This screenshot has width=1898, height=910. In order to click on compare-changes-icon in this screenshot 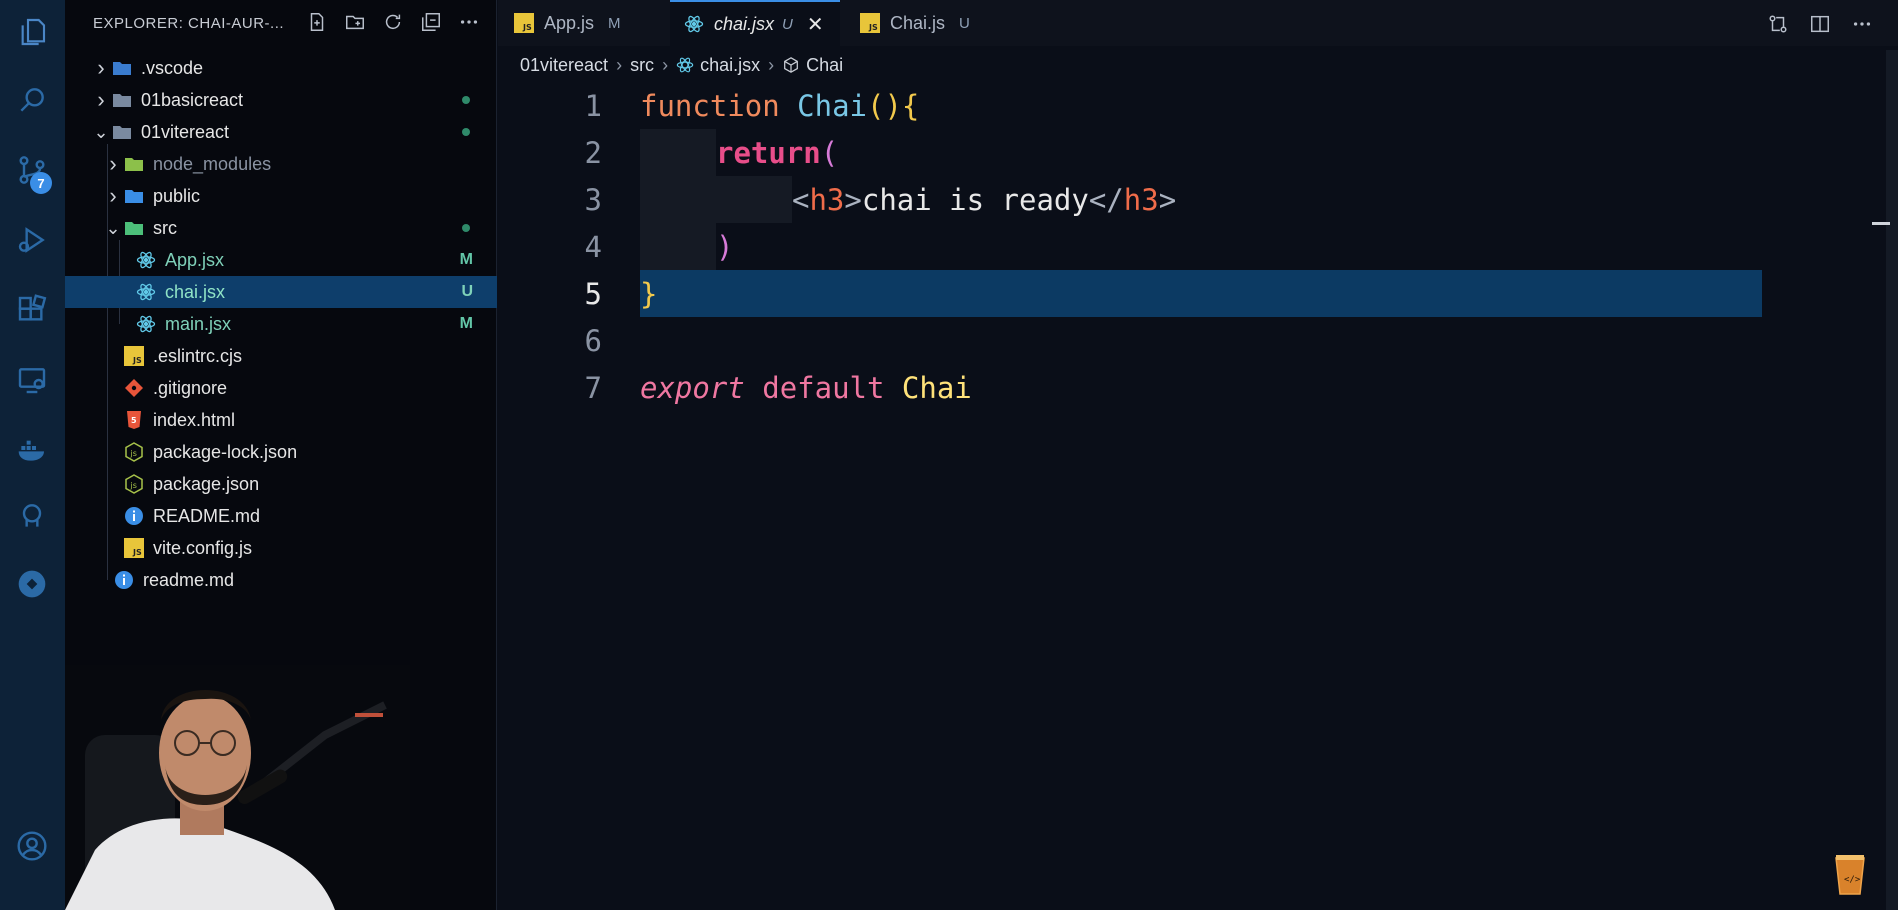, I will do `click(1778, 24)`.